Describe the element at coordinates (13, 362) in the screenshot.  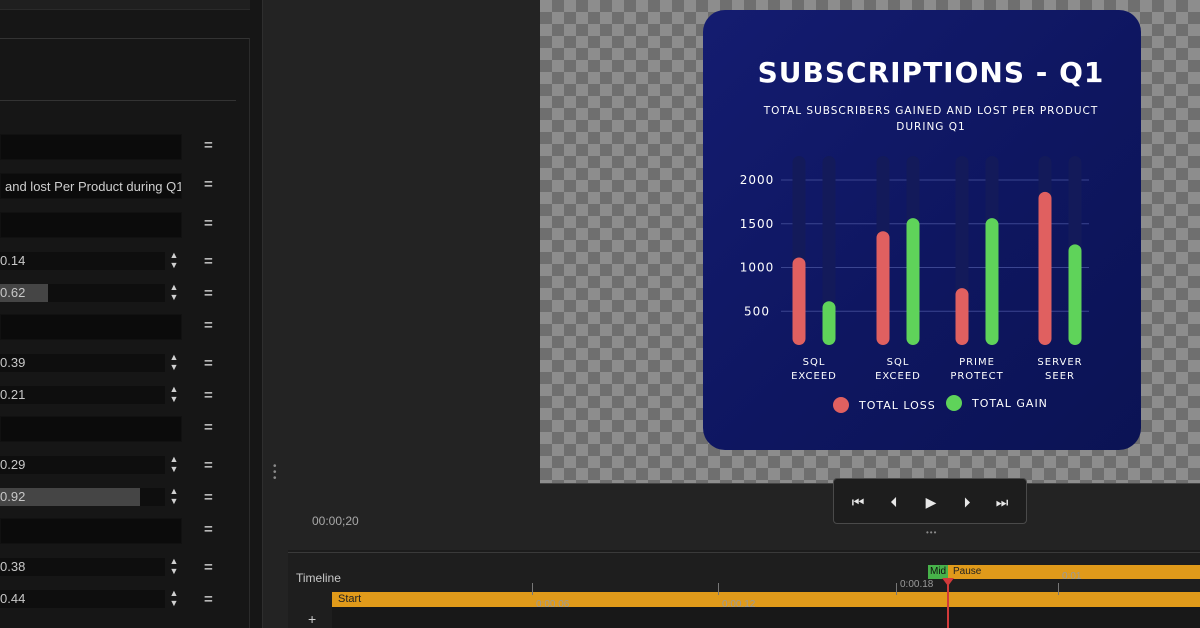
I see `property-value: 0.39` at that location.